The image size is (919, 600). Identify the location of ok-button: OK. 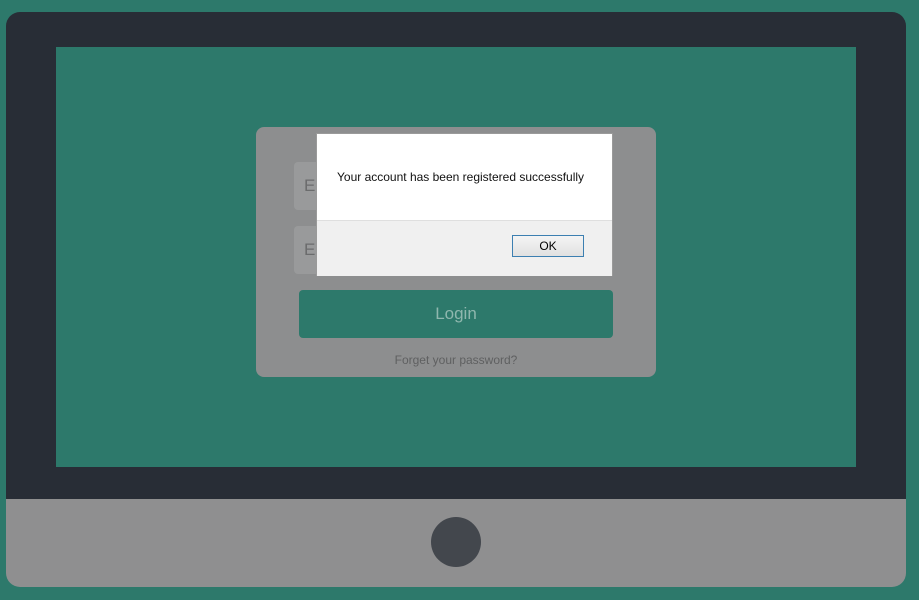
(548, 246).